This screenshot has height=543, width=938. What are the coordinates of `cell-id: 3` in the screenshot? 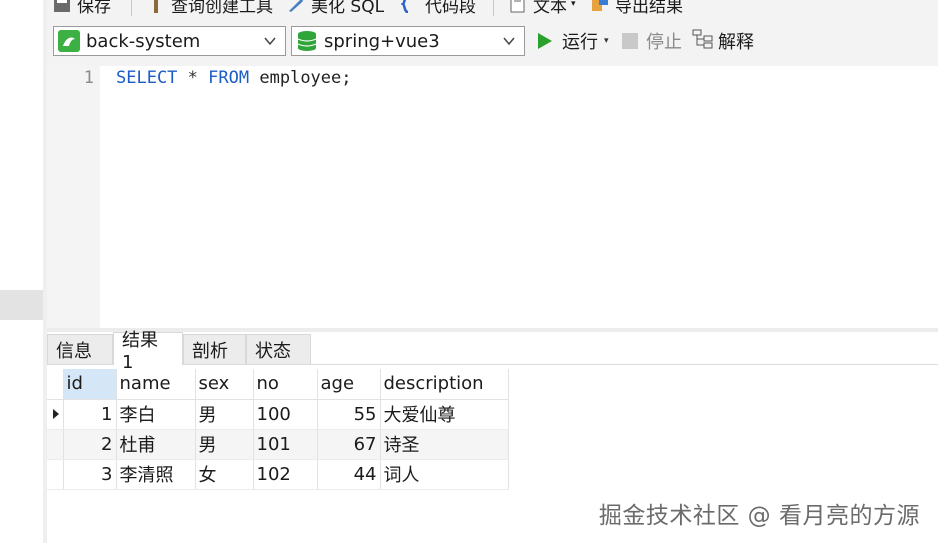 It's located at (90, 474).